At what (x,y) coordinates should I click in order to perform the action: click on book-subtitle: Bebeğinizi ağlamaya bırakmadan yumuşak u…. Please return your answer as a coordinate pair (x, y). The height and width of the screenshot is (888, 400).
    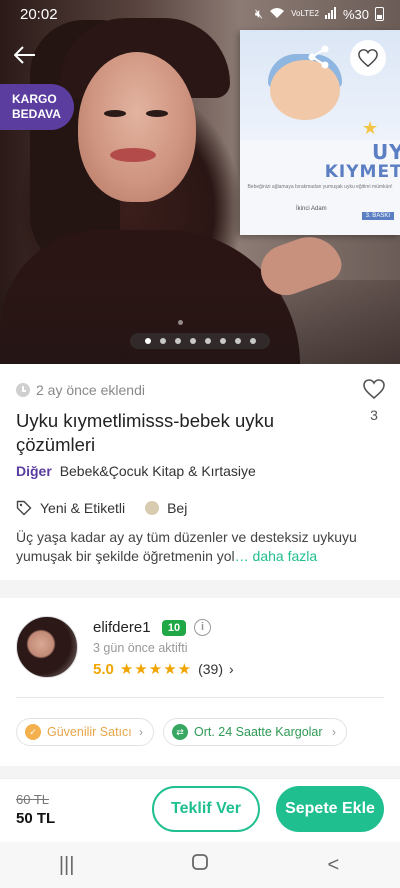
    Looking at the image, I should click on (320, 187).